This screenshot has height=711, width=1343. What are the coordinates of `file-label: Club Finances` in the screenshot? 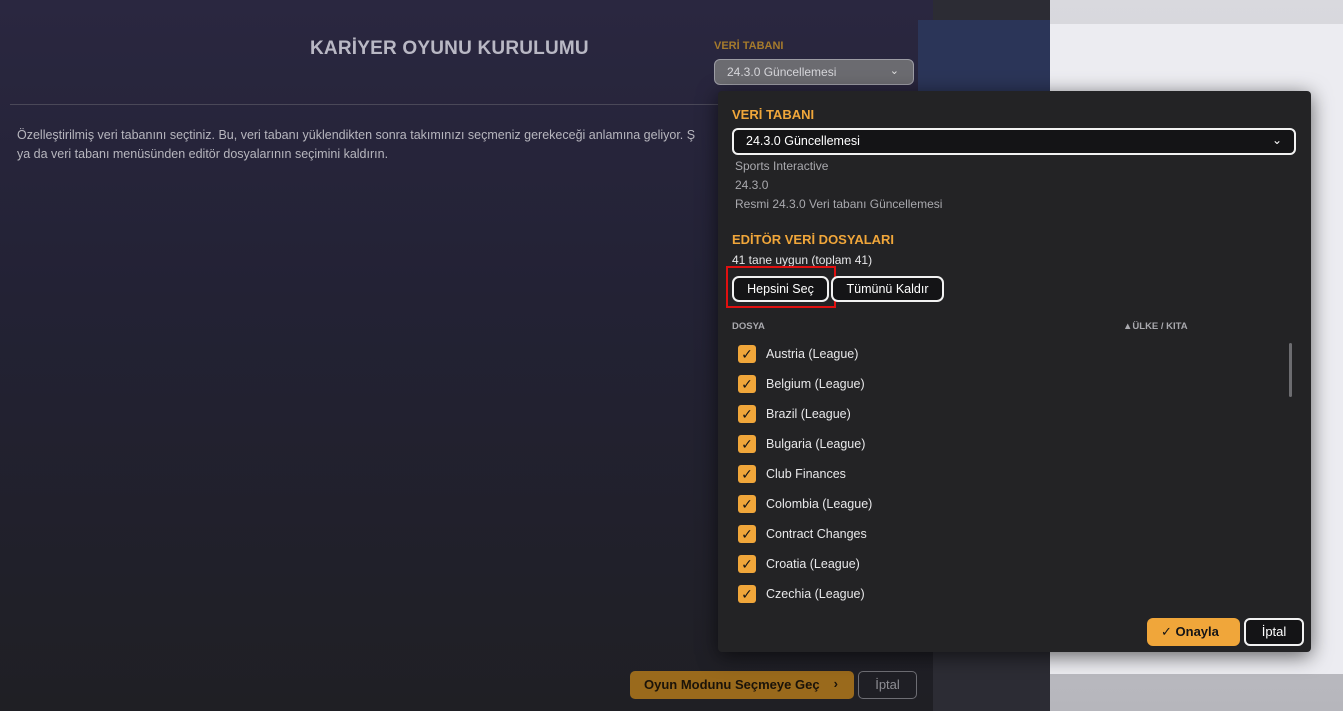 It's located at (806, 474).